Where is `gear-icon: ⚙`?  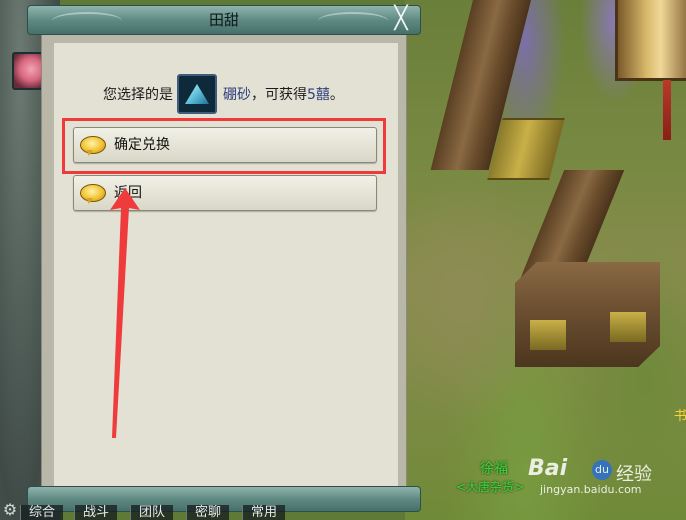
gear-icon: ⚙ is located at coordinates (10, 510).